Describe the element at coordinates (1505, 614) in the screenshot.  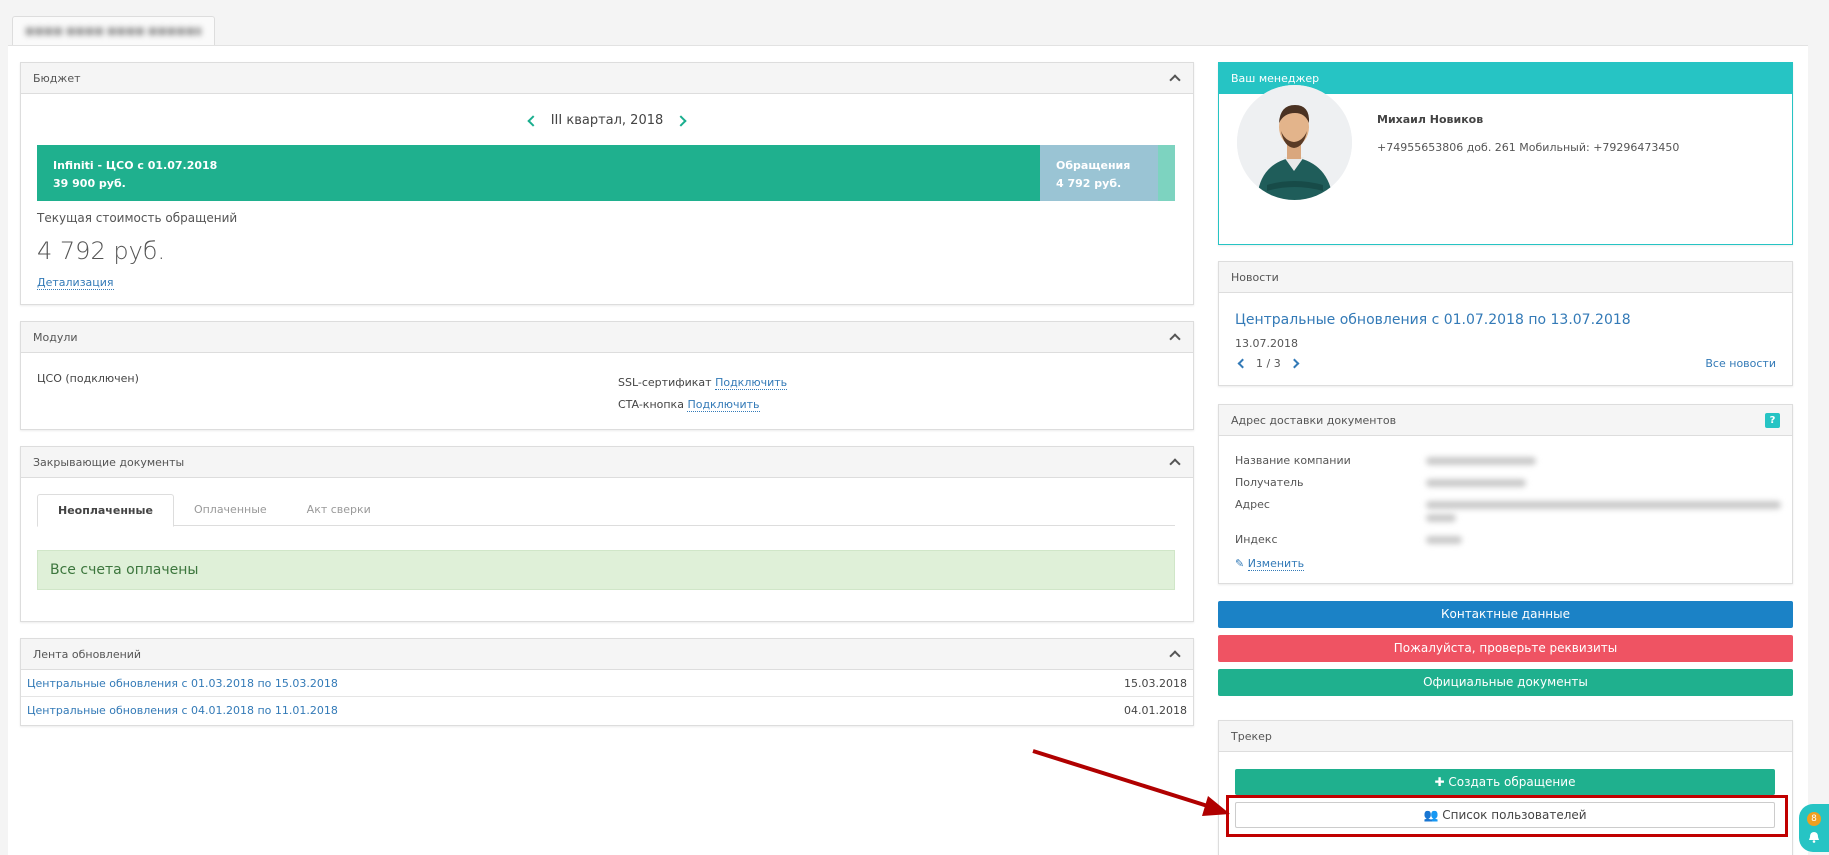
I see `contact-details-button: Контактные данные` at that location.